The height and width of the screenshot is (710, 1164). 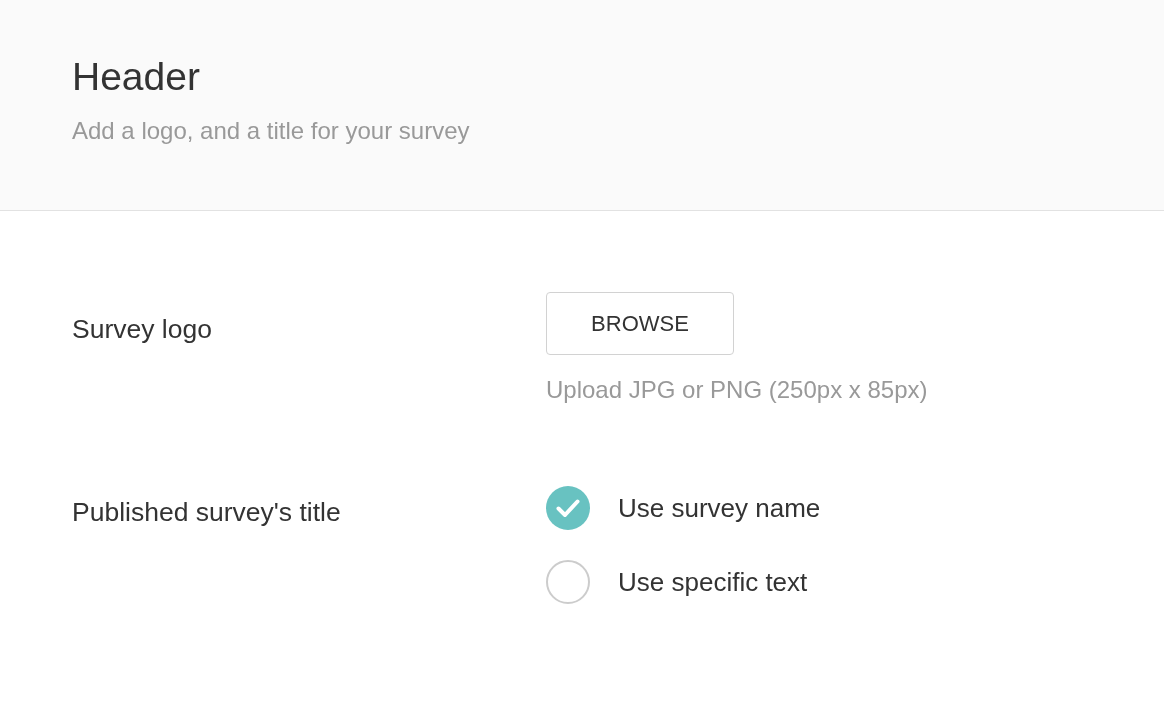 I want to click on section-subtitle: Add a logo, and a title for your survey, so click(x=271, y=131).